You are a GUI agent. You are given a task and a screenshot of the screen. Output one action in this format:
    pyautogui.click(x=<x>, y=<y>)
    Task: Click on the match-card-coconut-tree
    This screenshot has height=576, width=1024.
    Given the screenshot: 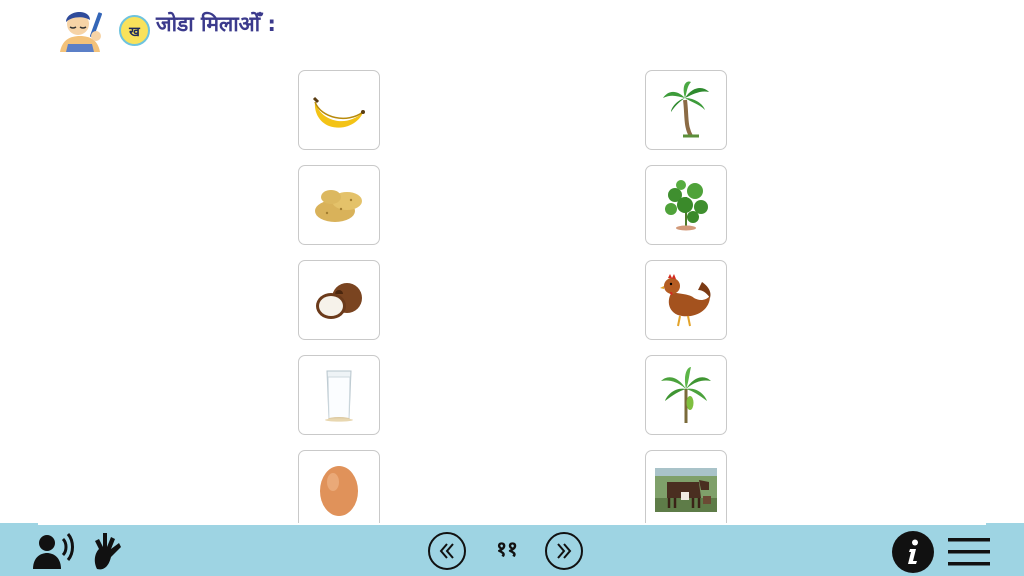 What is the action you would take?
    pyautogui.click(x=686, y=110)
    